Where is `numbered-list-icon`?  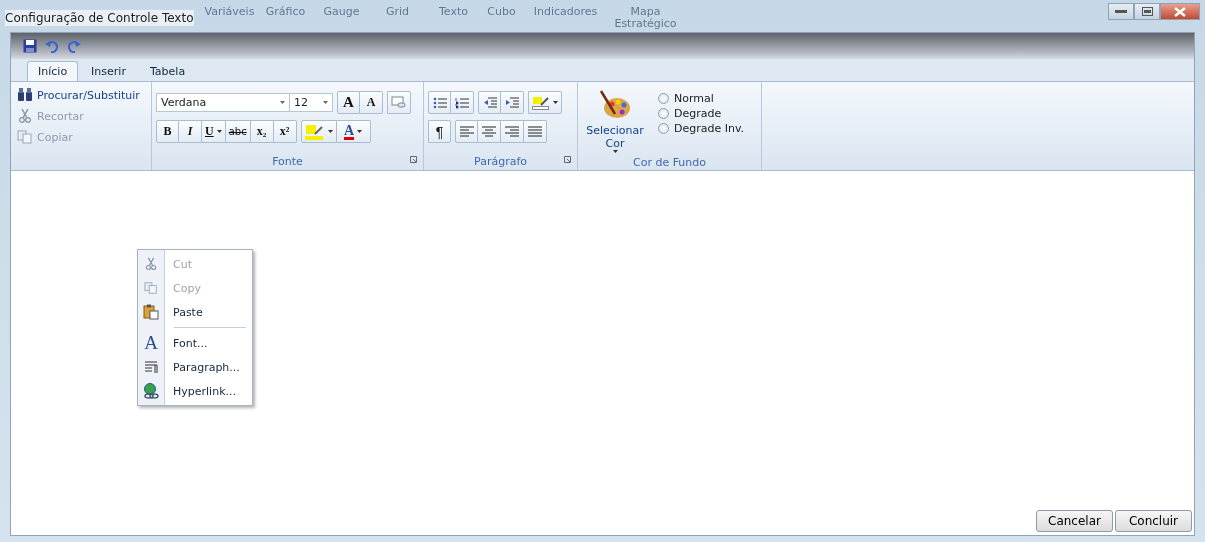 numbered-list-icon is located at coordinates (462, 102).